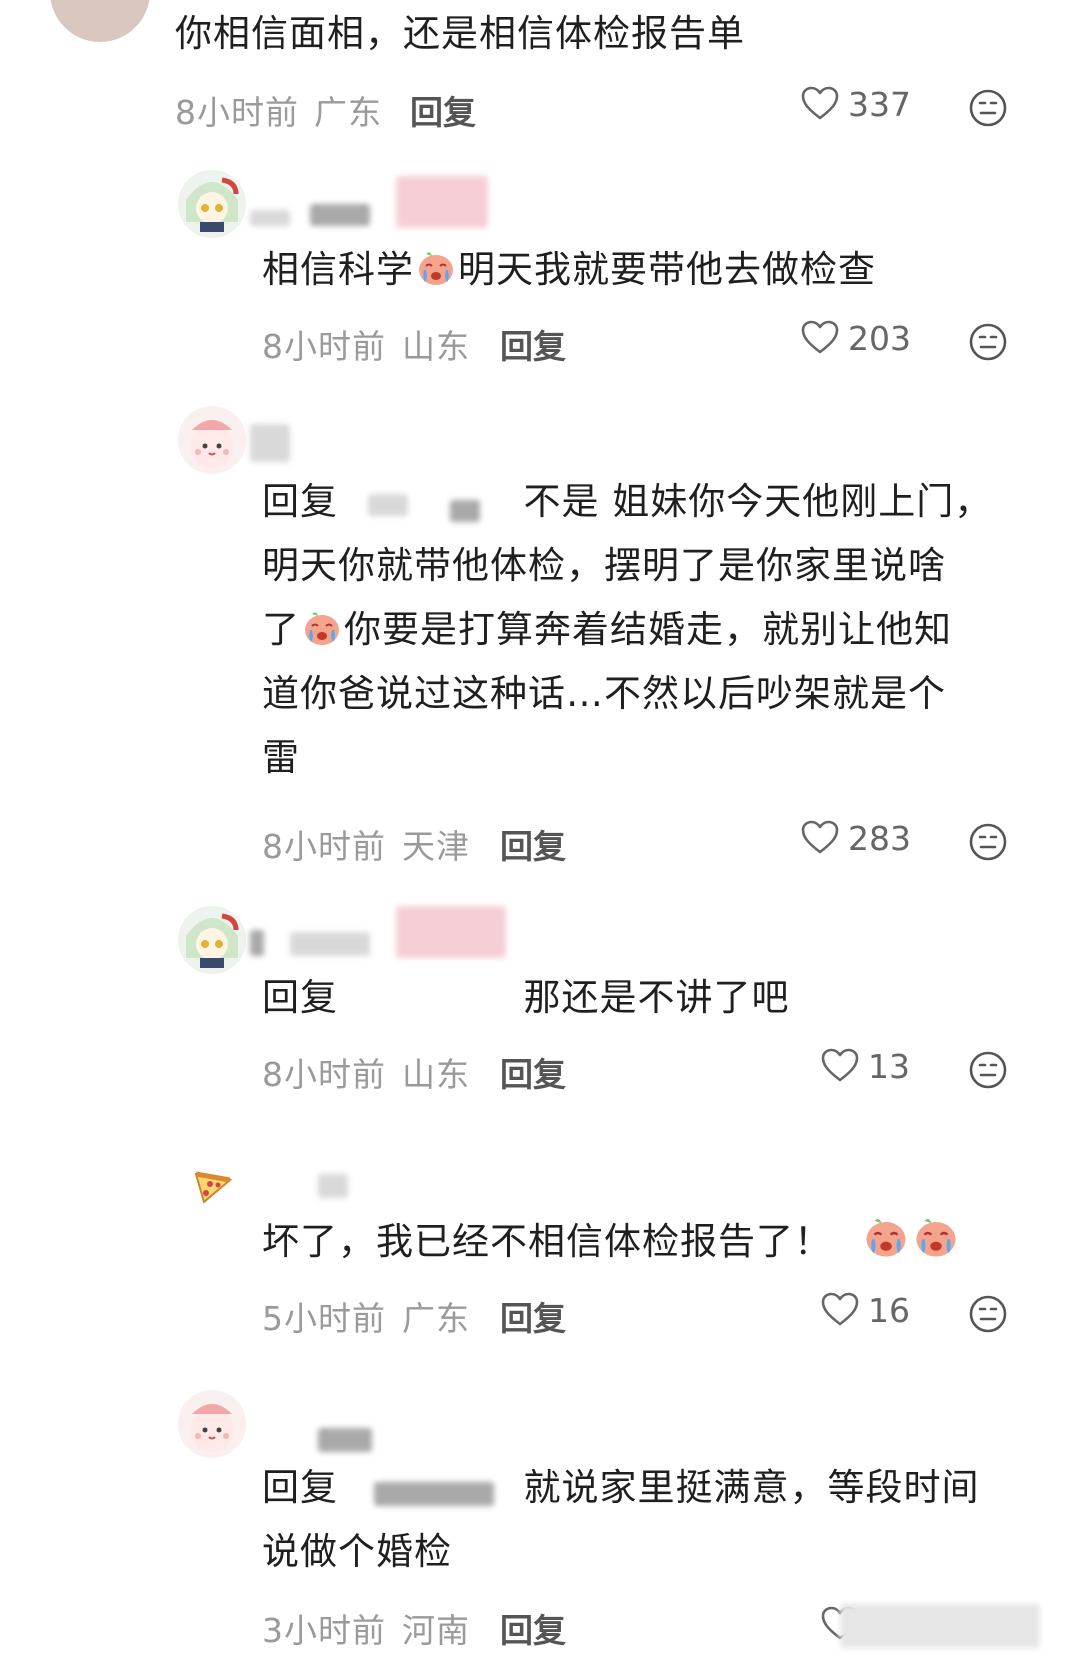 The width and height of the screenshot is (1080, 1666). What do you see at coordinates (940, 1626) in the screenshot?
I see `watermark-blurred` at bounding box center [940, 1626].